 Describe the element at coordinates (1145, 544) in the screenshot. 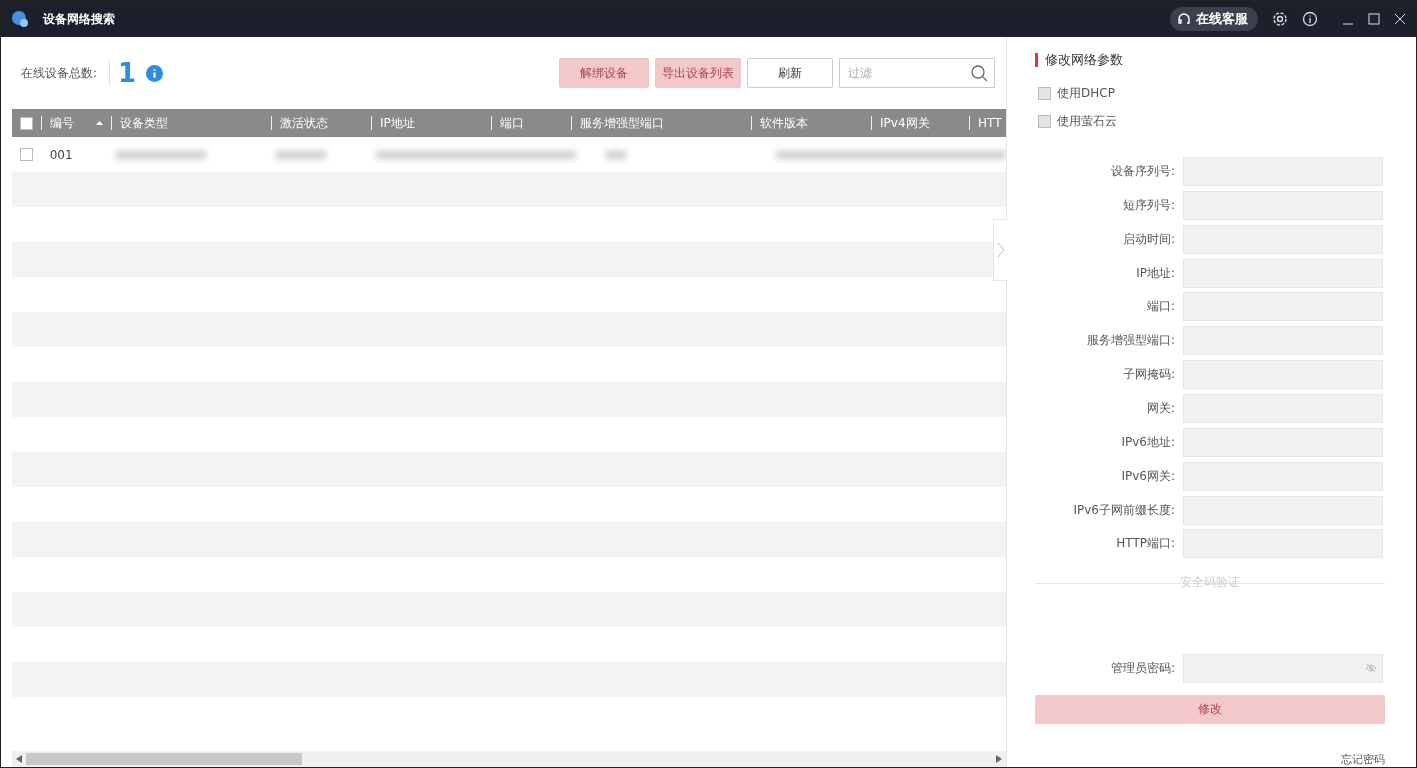

I see `field-label: HTTP端口:` at that location.